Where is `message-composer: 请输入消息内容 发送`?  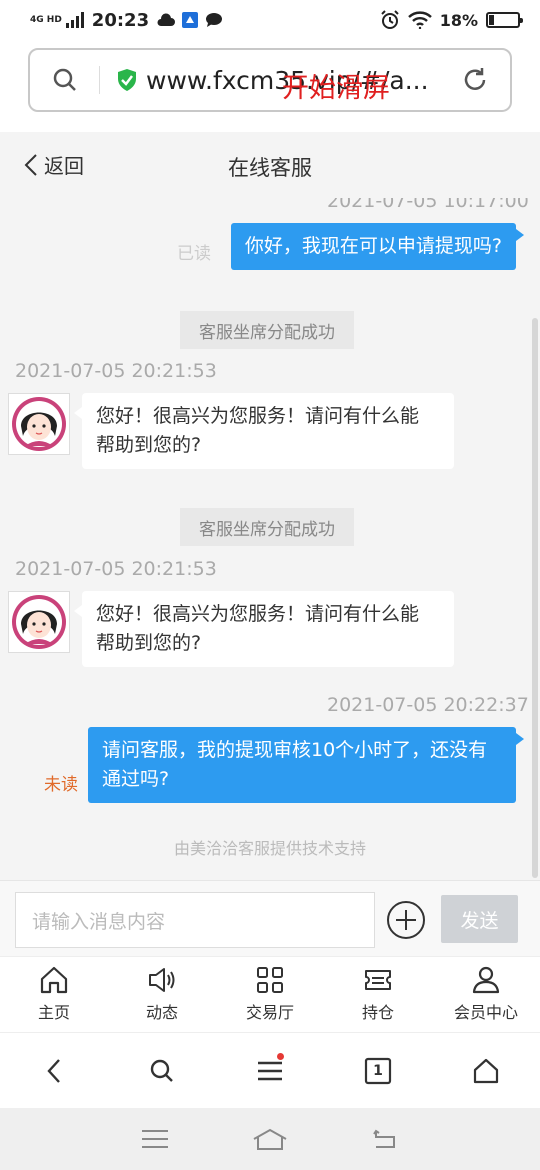
message-composer: 请输入消息内容 发送 is located at coordinates (270, 918).